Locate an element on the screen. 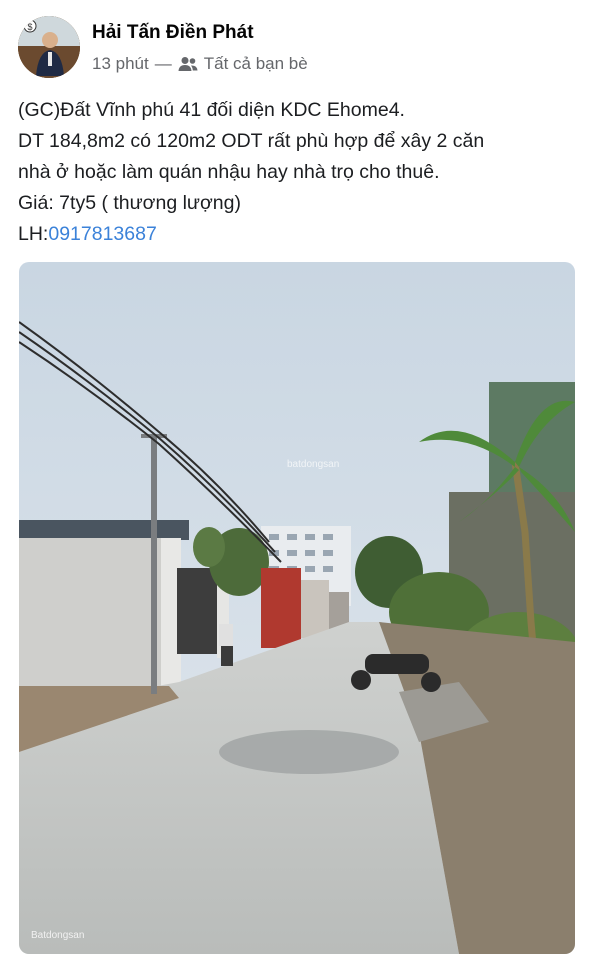 The height and width of the screenshot is (960, 594). watermark-center: batdongsan is located at coordinates (313, 464).